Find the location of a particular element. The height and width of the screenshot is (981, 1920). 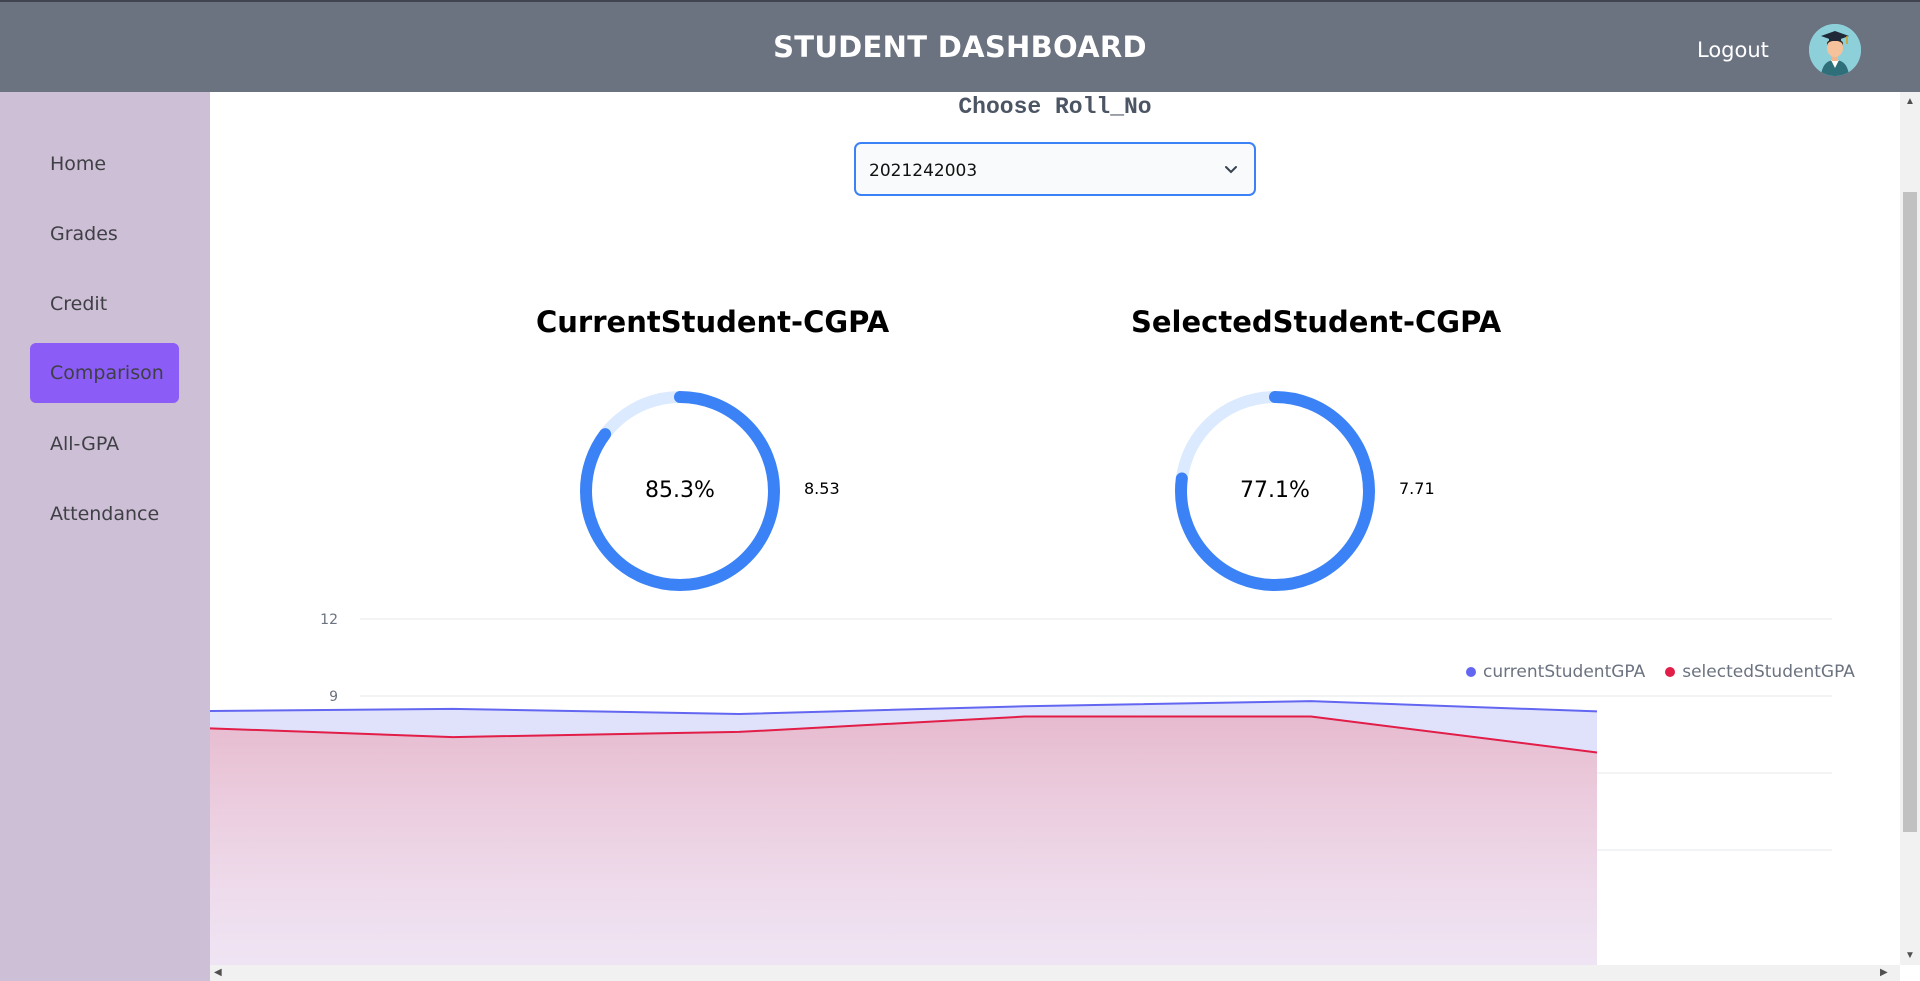

avatar is located at coordinates (1835, 50).